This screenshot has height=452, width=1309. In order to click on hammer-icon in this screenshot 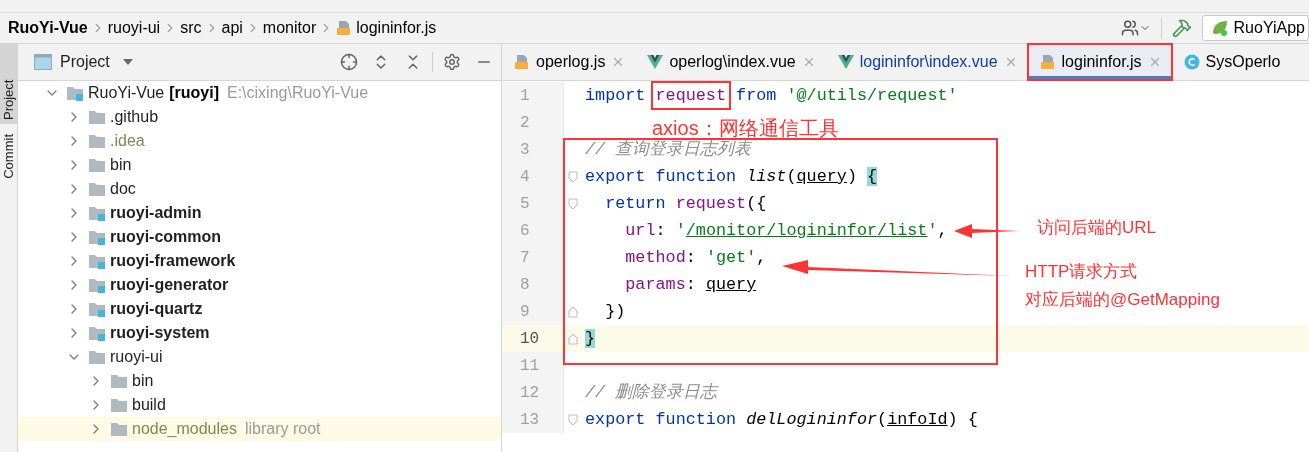, I will do `click(1181, 28)`.